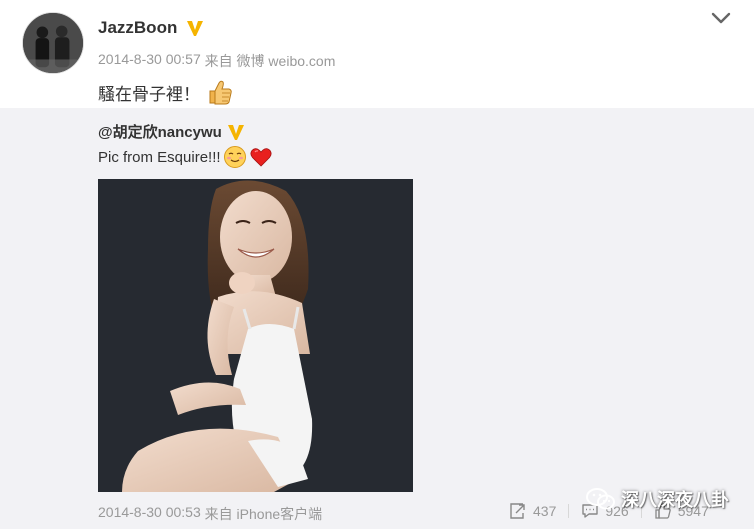 This screenshot has width=754, height=529. I want to click on post-source: 微博 weibo.com, so click(286, 61).